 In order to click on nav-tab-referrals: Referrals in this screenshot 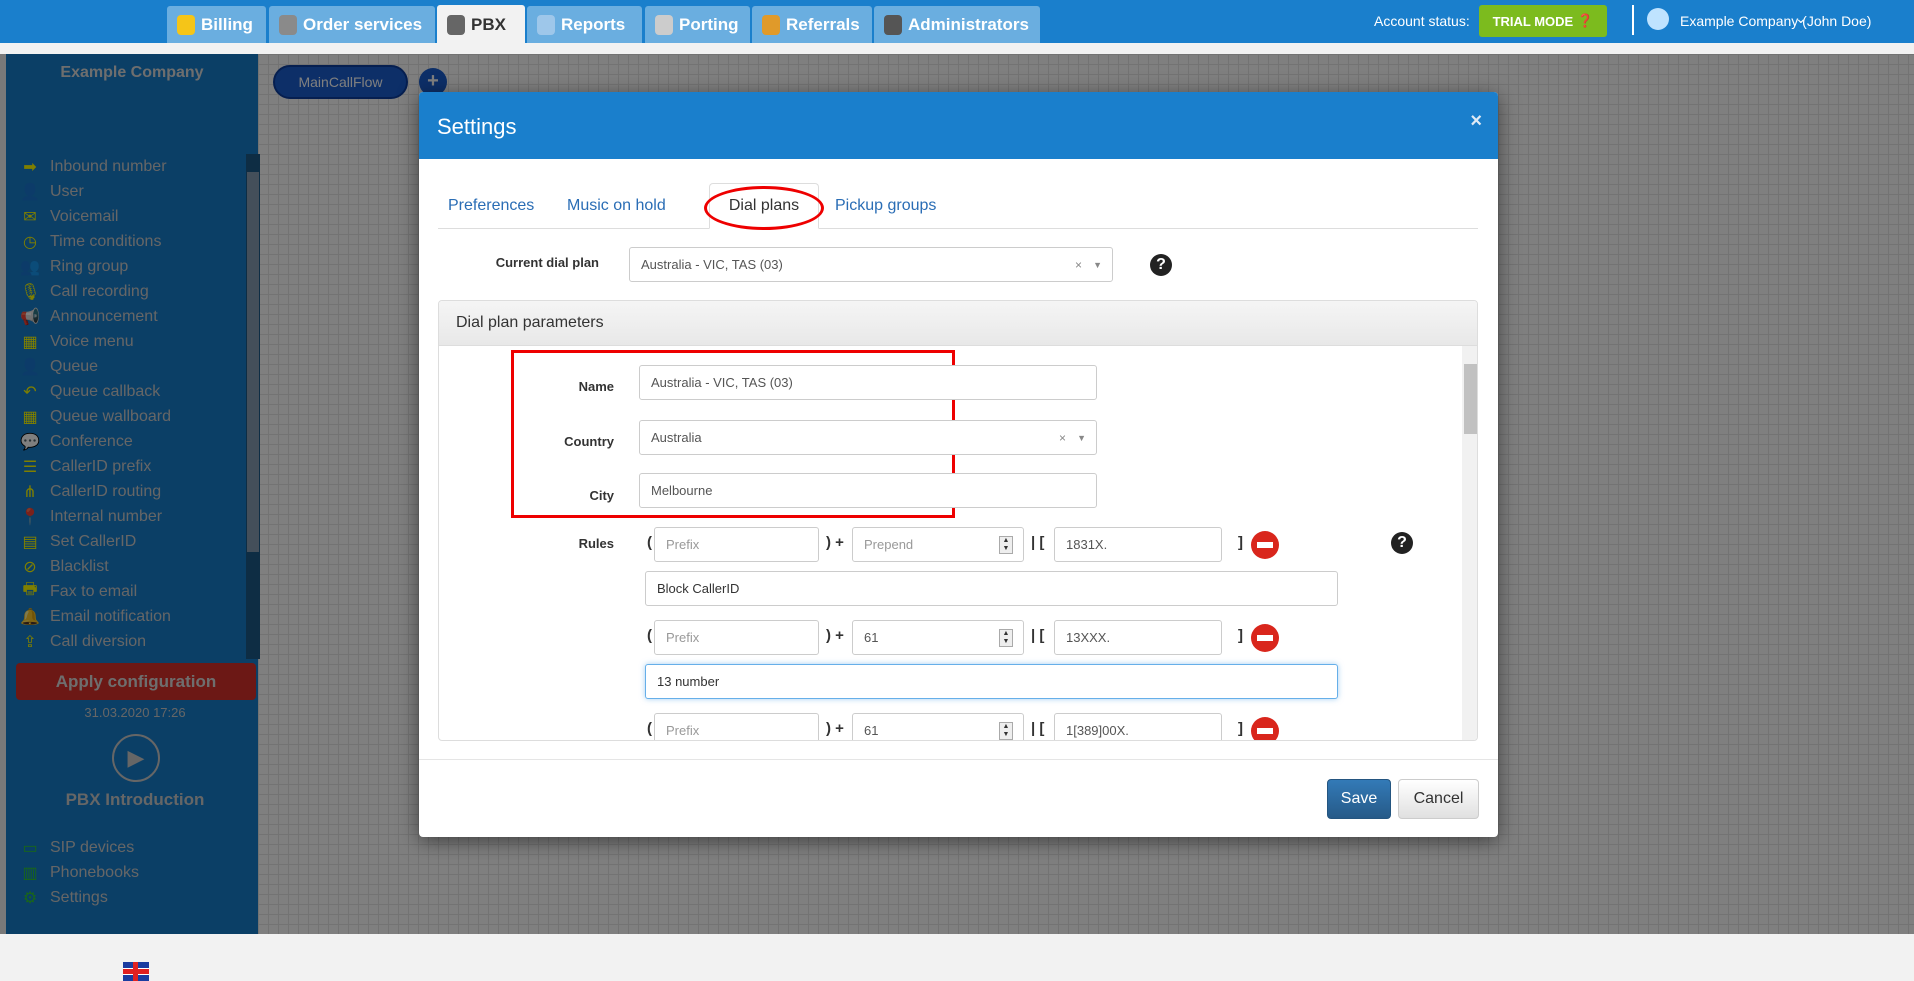, I will do `click(812, 24)`.